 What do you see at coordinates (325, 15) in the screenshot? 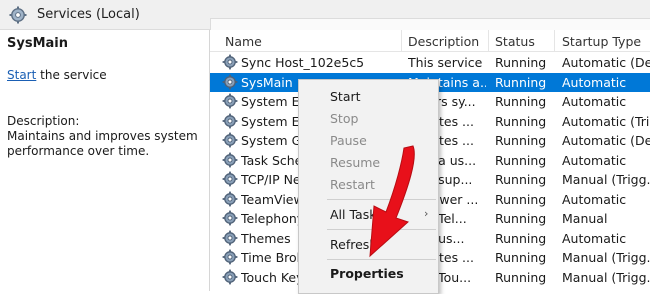
I see `window-titlebar: Services (Local)` at bounding box center [325, 15].